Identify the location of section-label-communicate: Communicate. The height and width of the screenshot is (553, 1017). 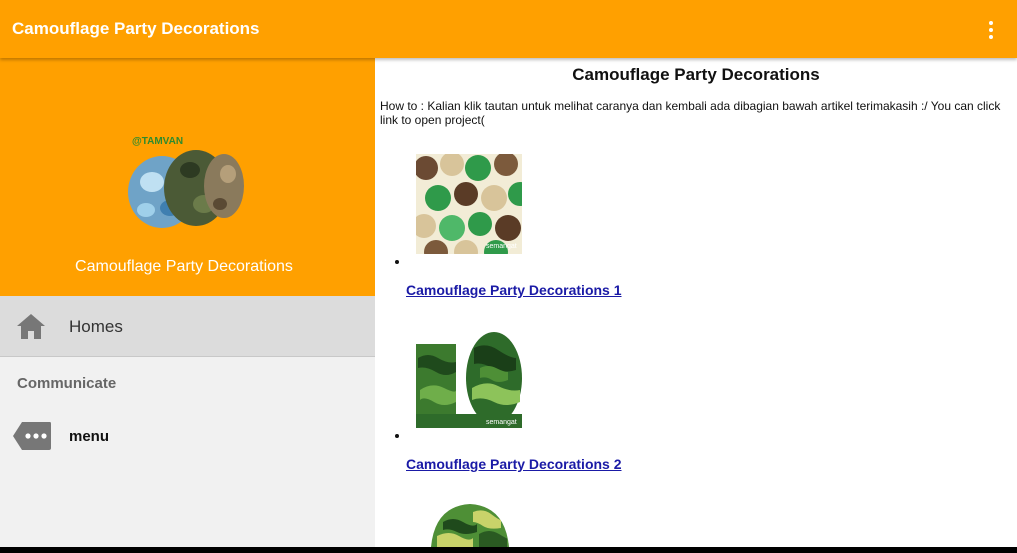
(67, 383).